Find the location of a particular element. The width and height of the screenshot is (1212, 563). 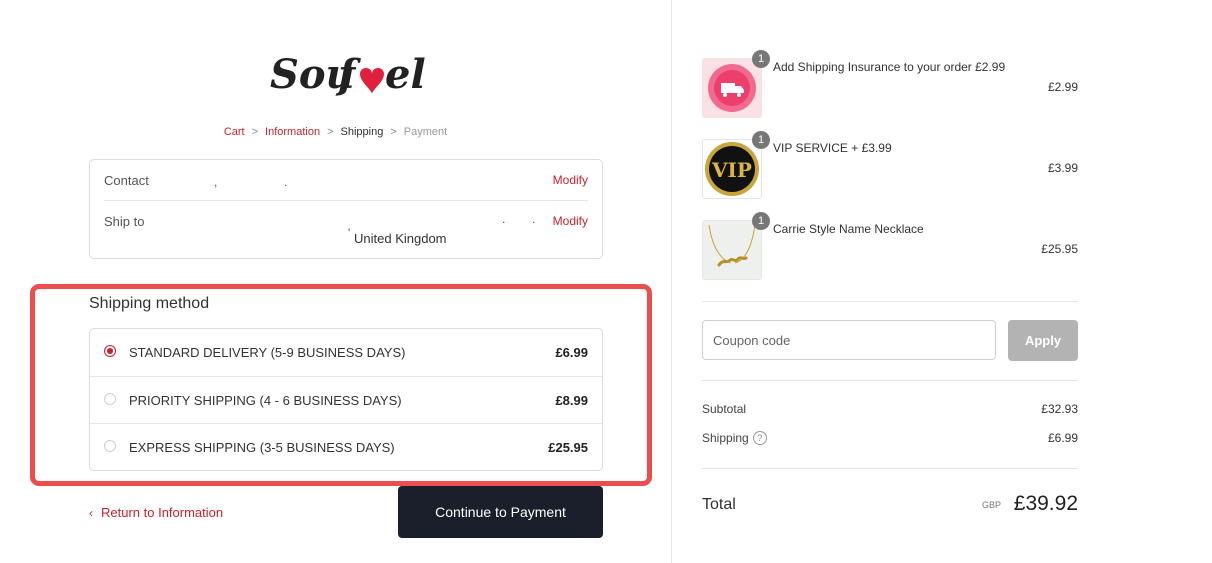

item-price: £3.99 is located at coordinates (1062, 168).